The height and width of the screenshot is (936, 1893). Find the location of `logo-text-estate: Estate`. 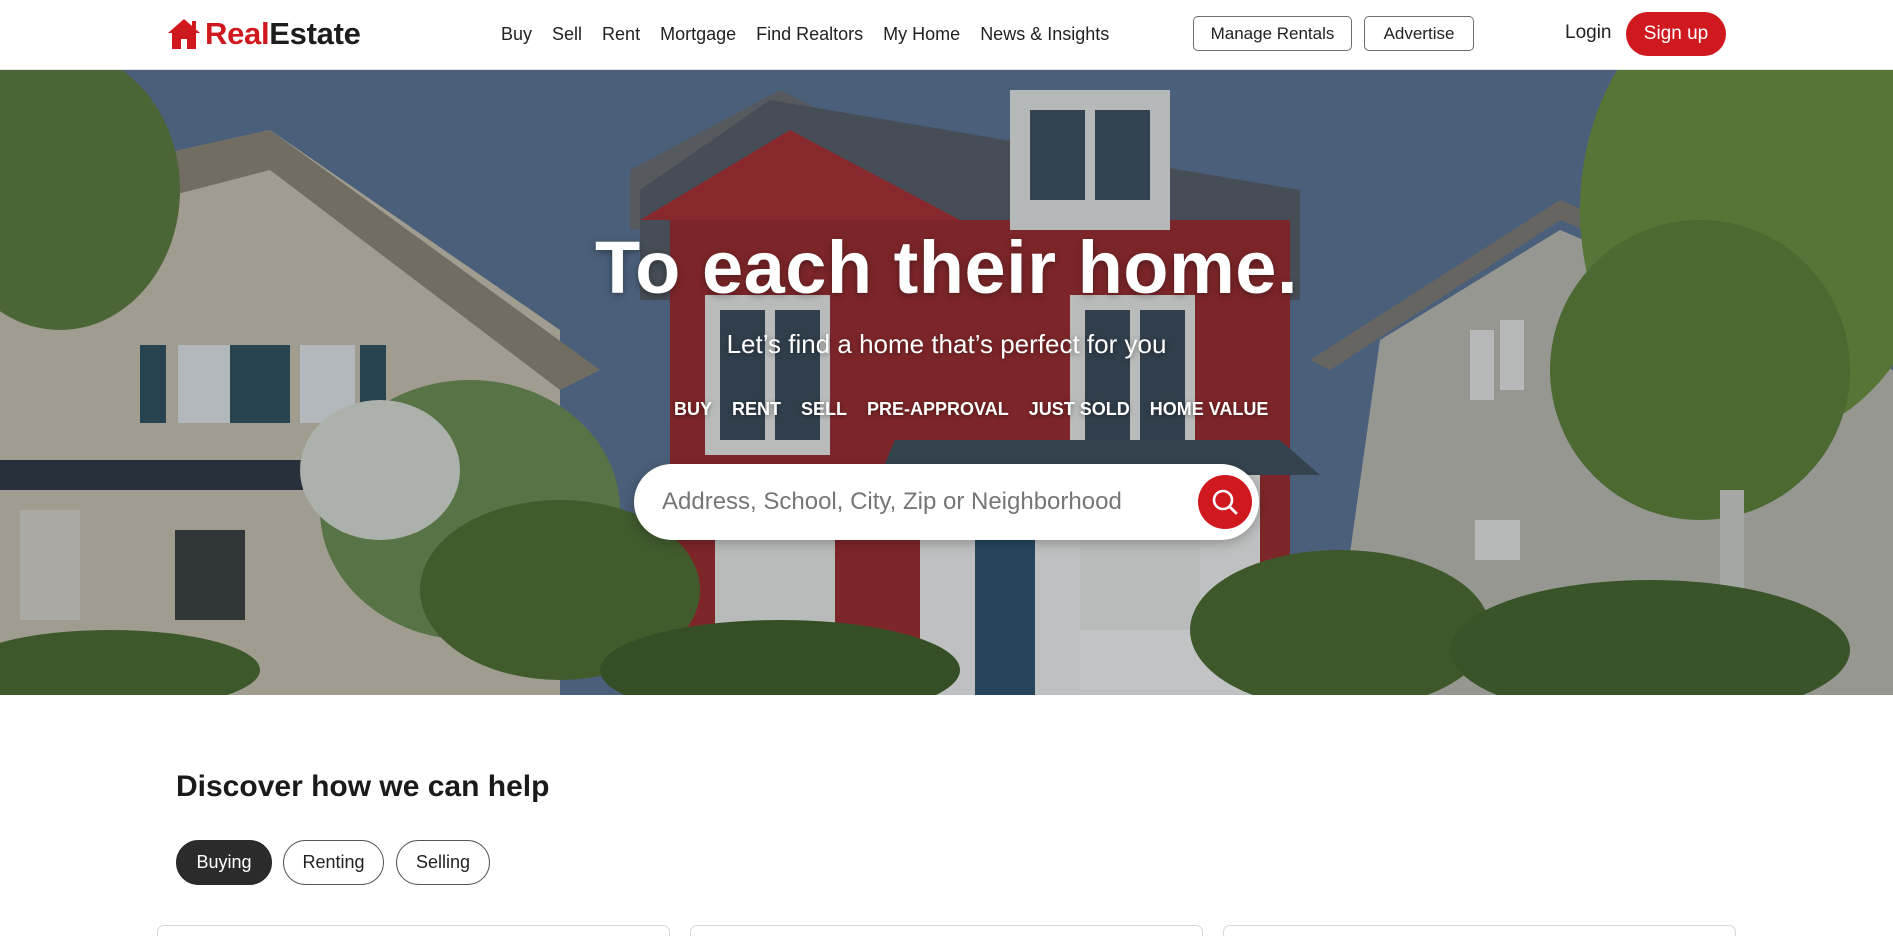

logo-text-estate: Estate is located at coordinates (315, 33).